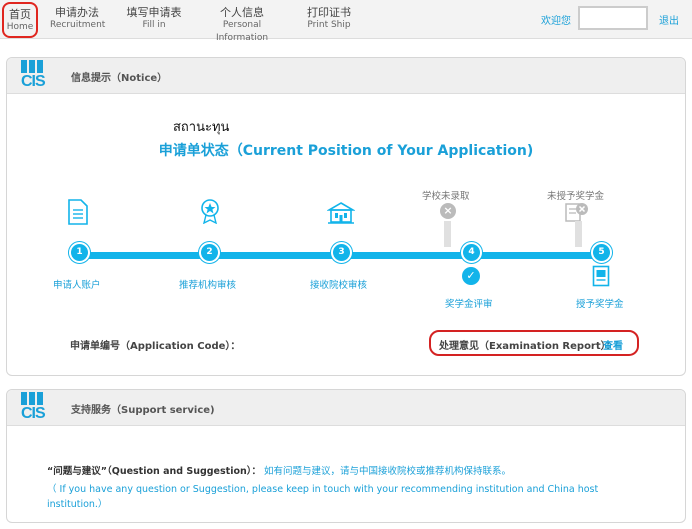 The height and width of the screenshot is (529, 692). I want to click on nav-recruitment: 申请办法 Recruitment, so click(78, 19).